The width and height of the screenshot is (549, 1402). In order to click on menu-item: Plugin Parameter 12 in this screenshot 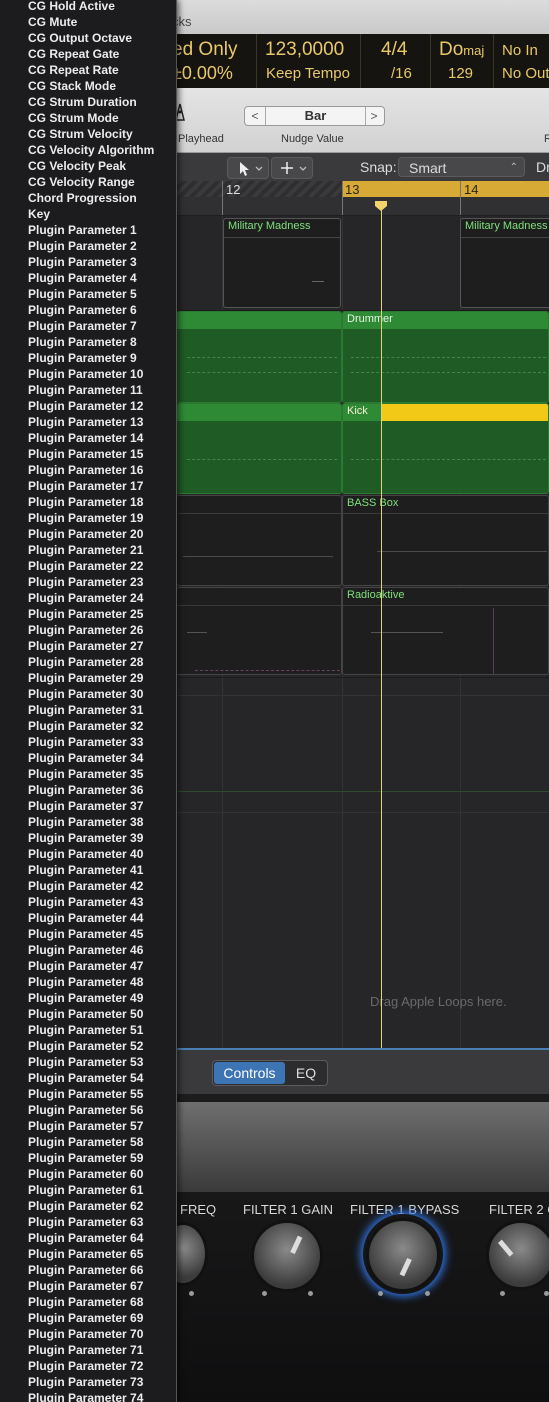, I will do `click(85, 406)`.